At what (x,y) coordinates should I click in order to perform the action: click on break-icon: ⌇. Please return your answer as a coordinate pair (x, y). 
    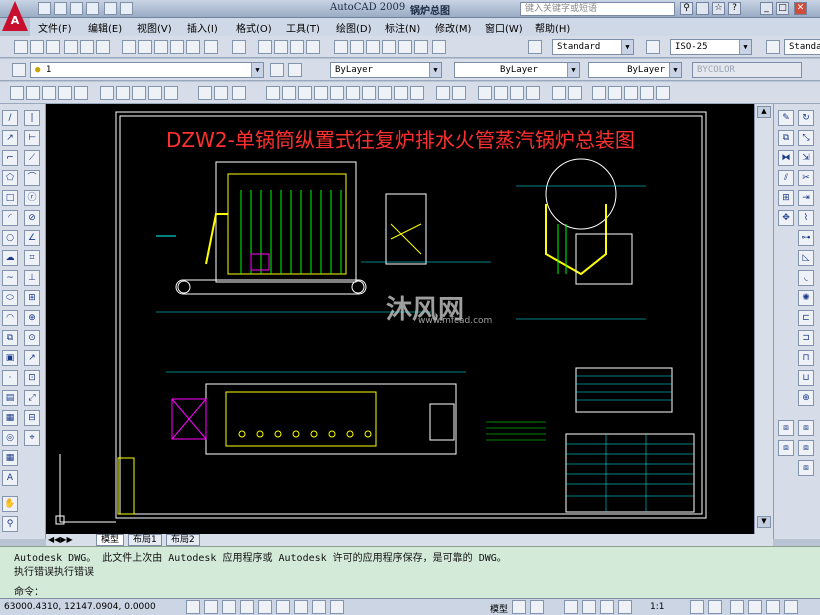
    Looking at the image, I should click on (806, 218).